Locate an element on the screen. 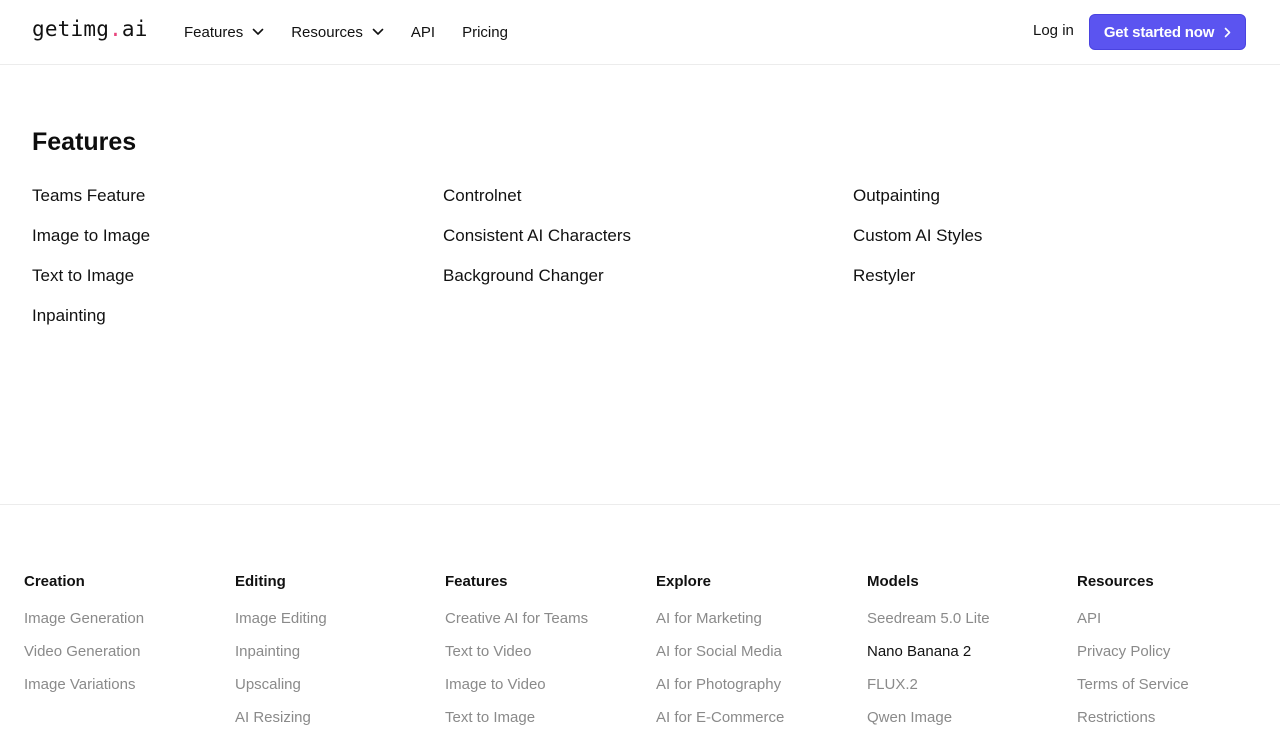  features-column-3: Outpainting Custom AI Styles Restyler is located at coordinates (917, 244).